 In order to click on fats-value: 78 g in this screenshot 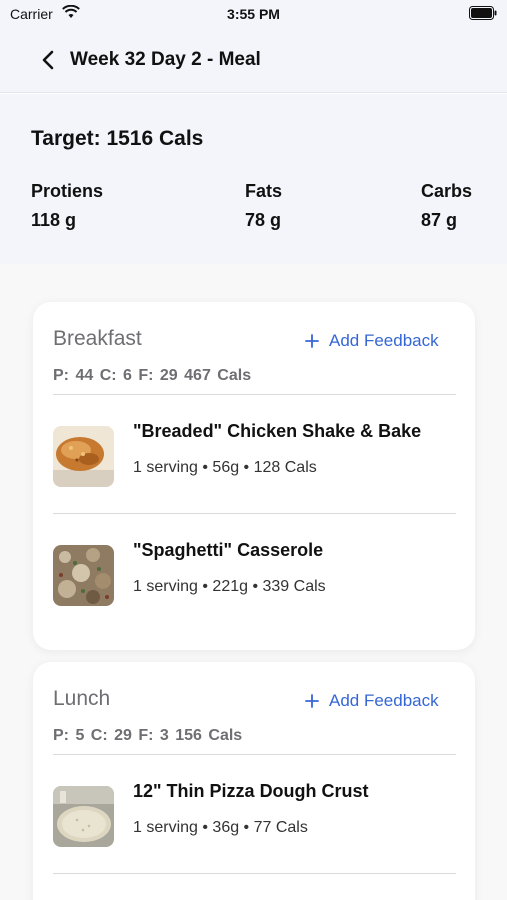, I will do `click(263, 220)`.